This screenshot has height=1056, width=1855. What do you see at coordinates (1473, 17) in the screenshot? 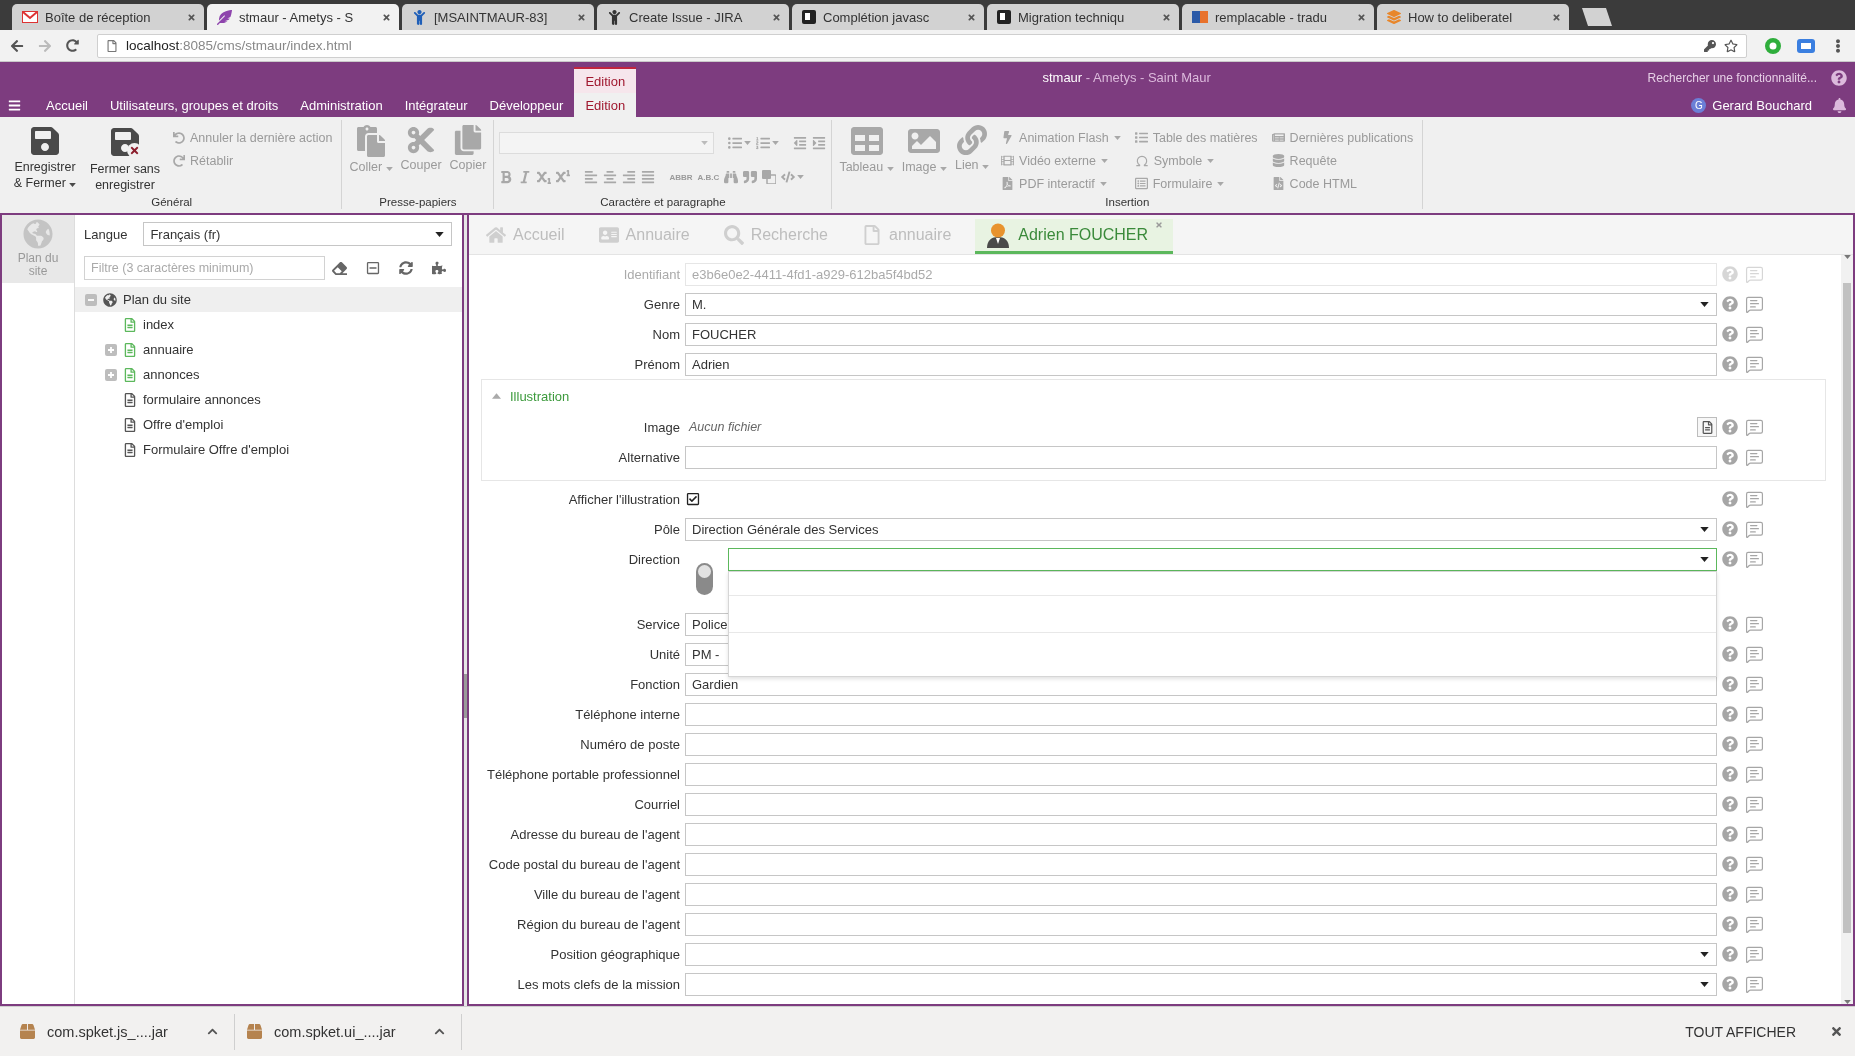
I see `browser-tab: How to deliberatel` at bounding box center [1473, 17].